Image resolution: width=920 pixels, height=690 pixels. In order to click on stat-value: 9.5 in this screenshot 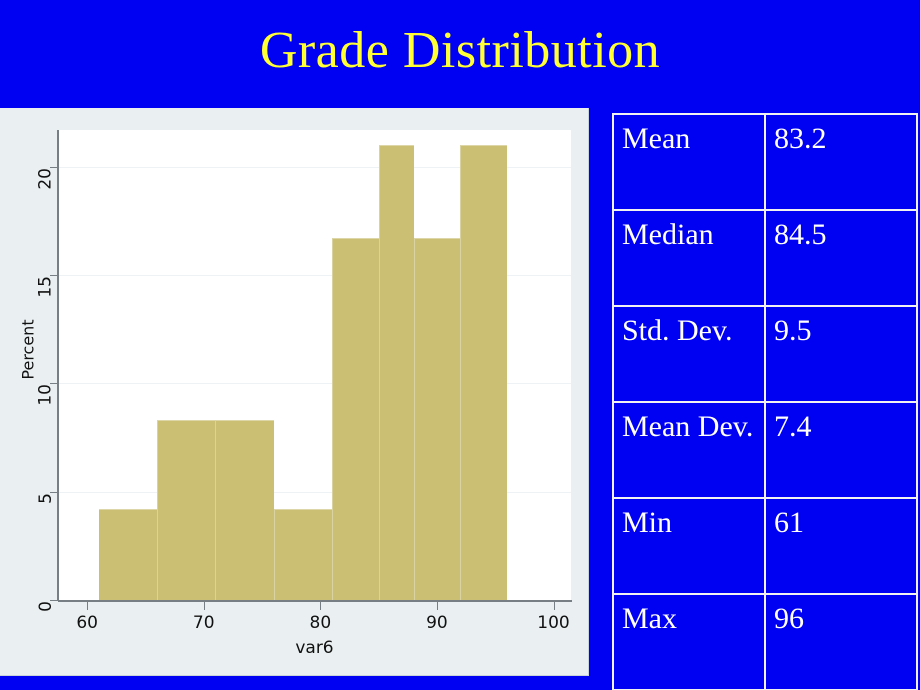, I will do `click(841, 354)`.